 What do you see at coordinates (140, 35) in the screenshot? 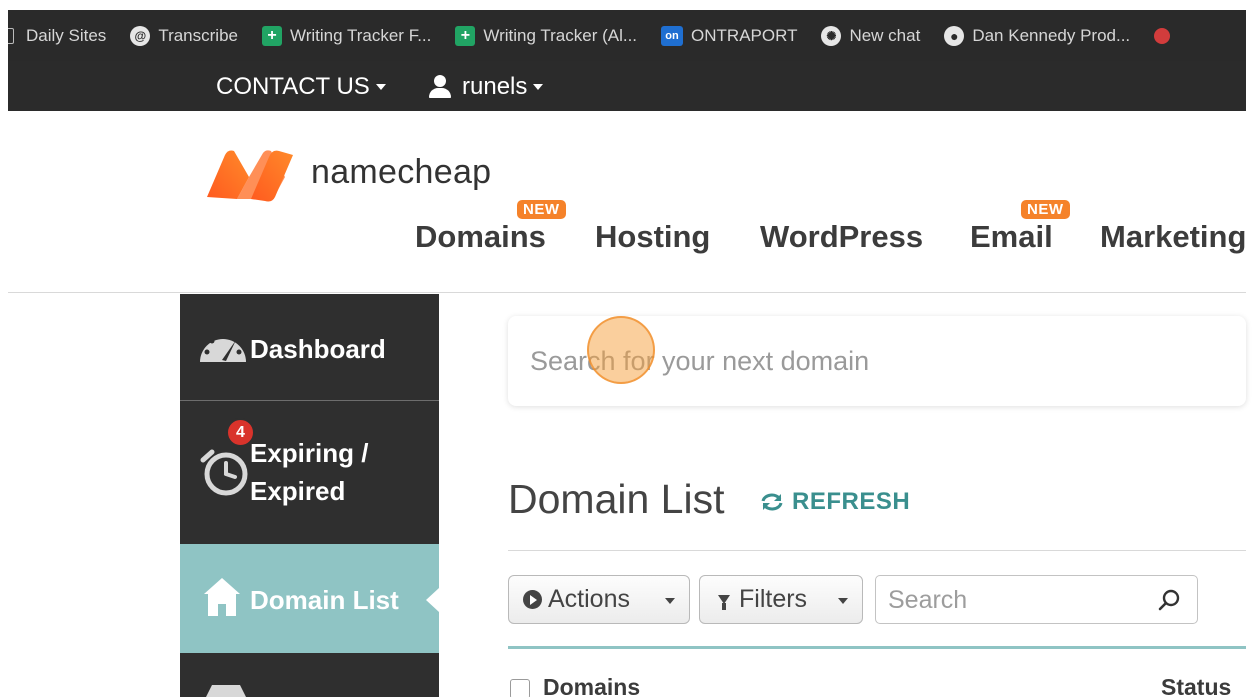
I see `transcribe-icon: @` at bounding box center [140, 35].